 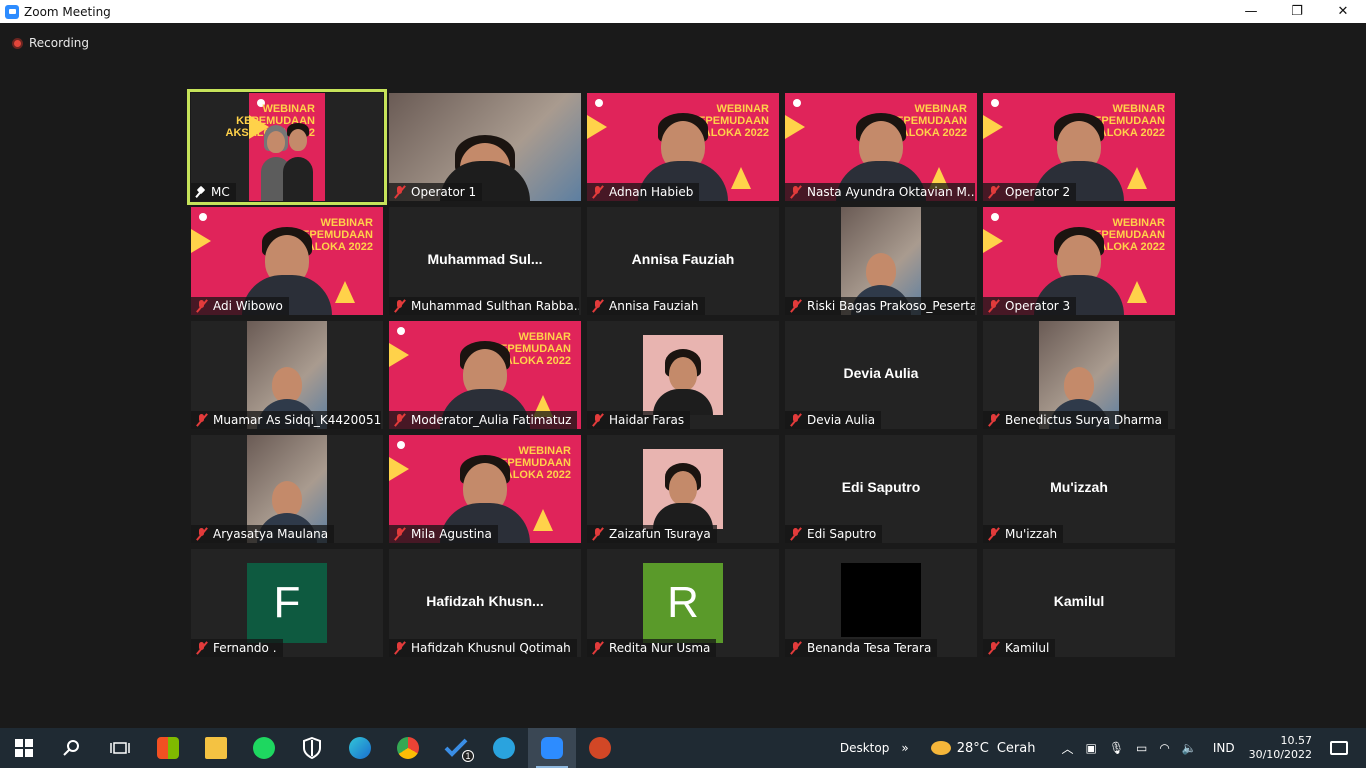 I want to click on telegram-icon, so click(x=504, y=748).